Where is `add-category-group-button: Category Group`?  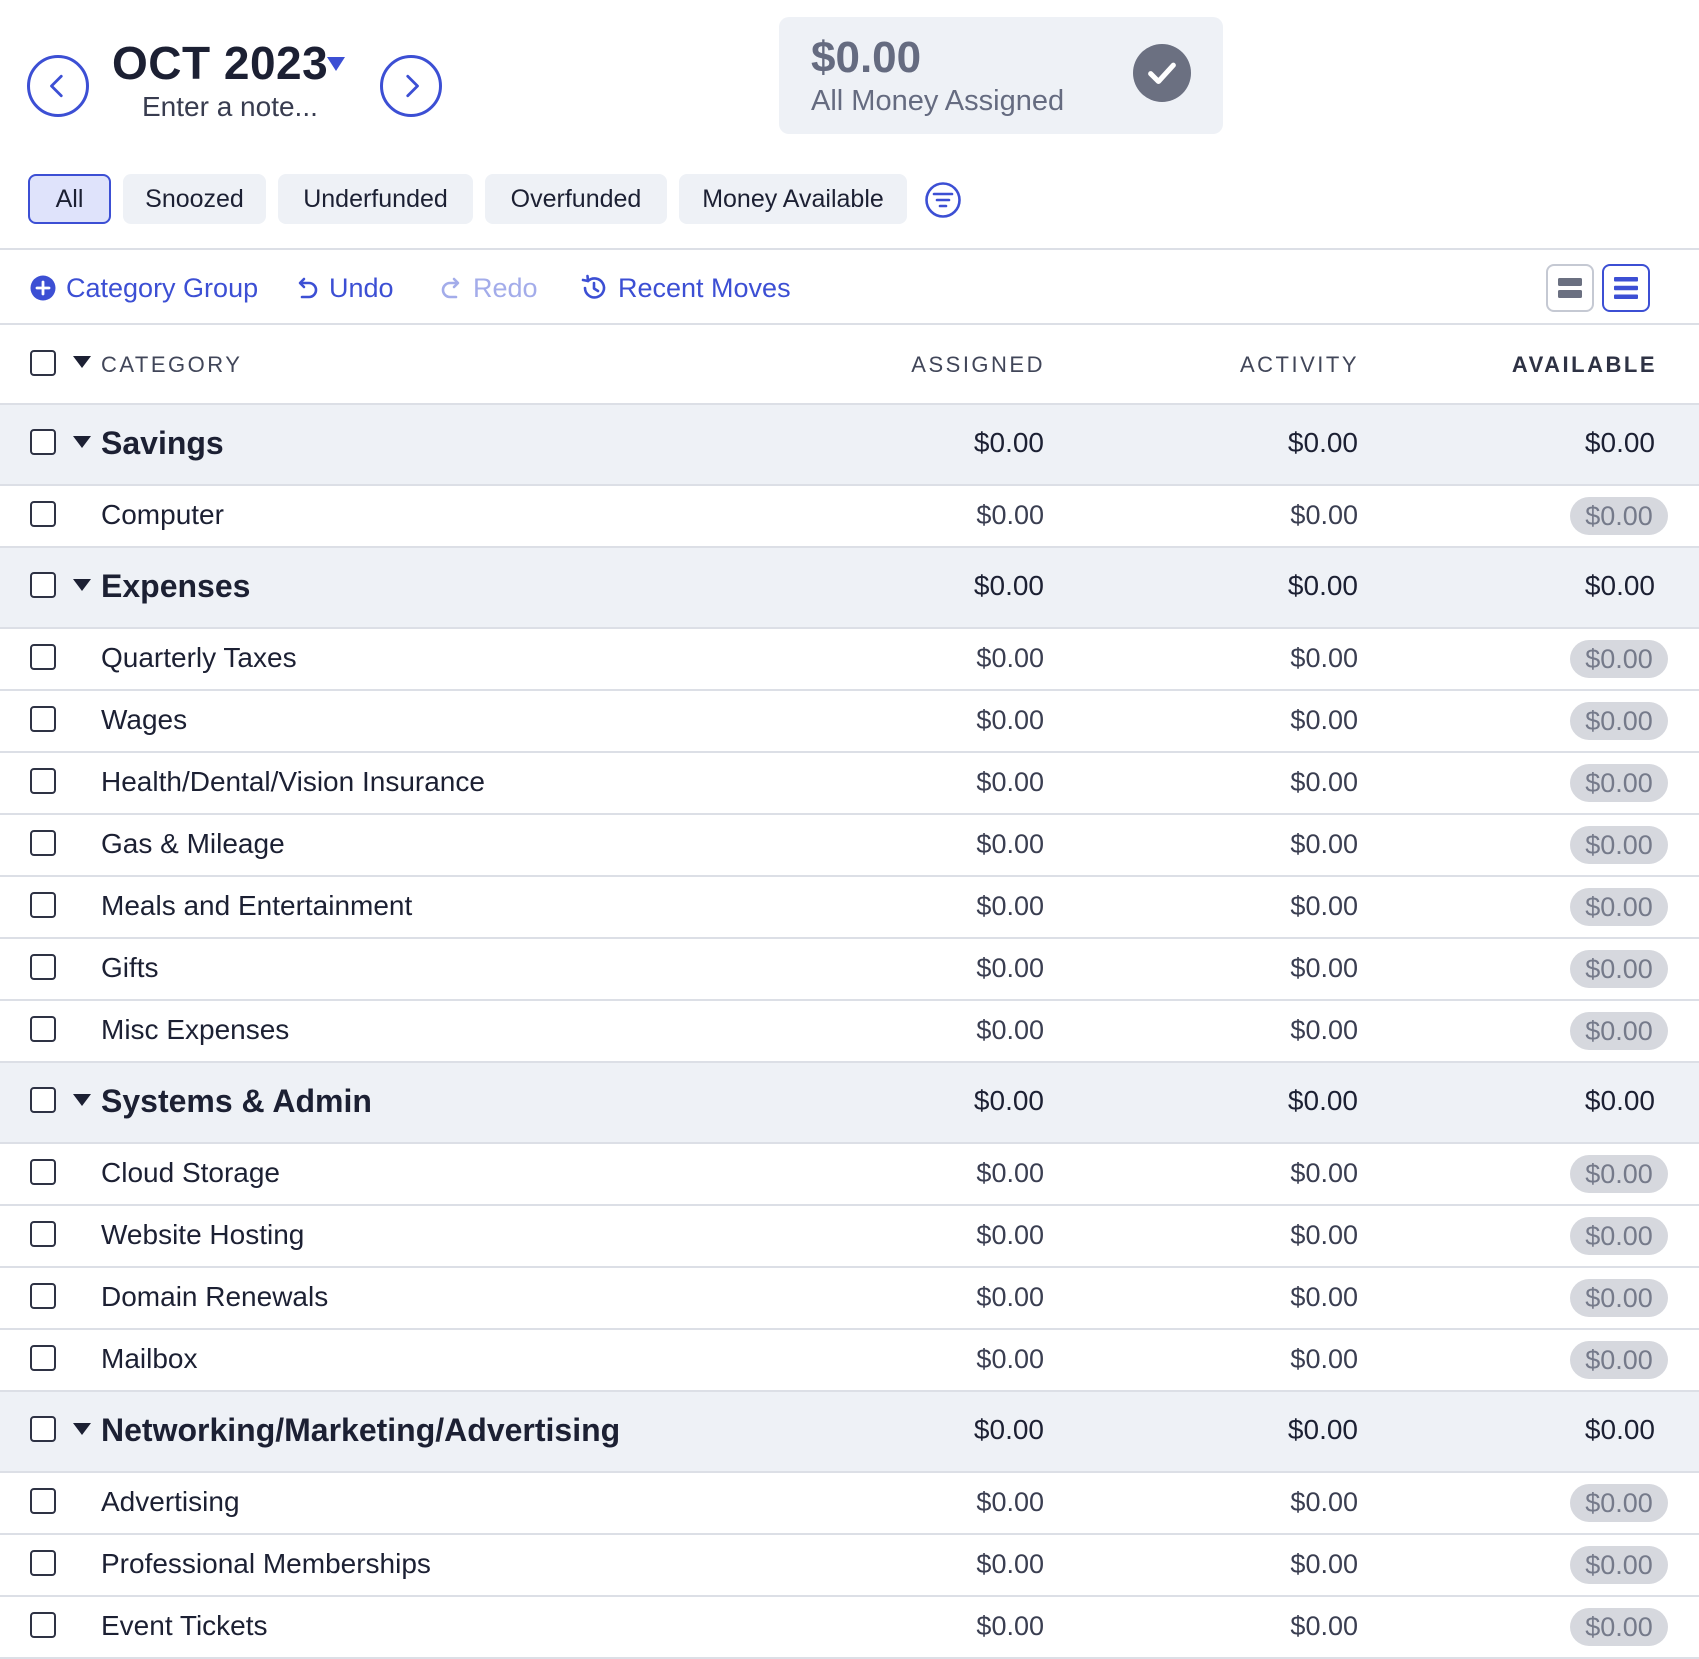
add-category-group-button: Category Group is located at coordinates (144, 288).